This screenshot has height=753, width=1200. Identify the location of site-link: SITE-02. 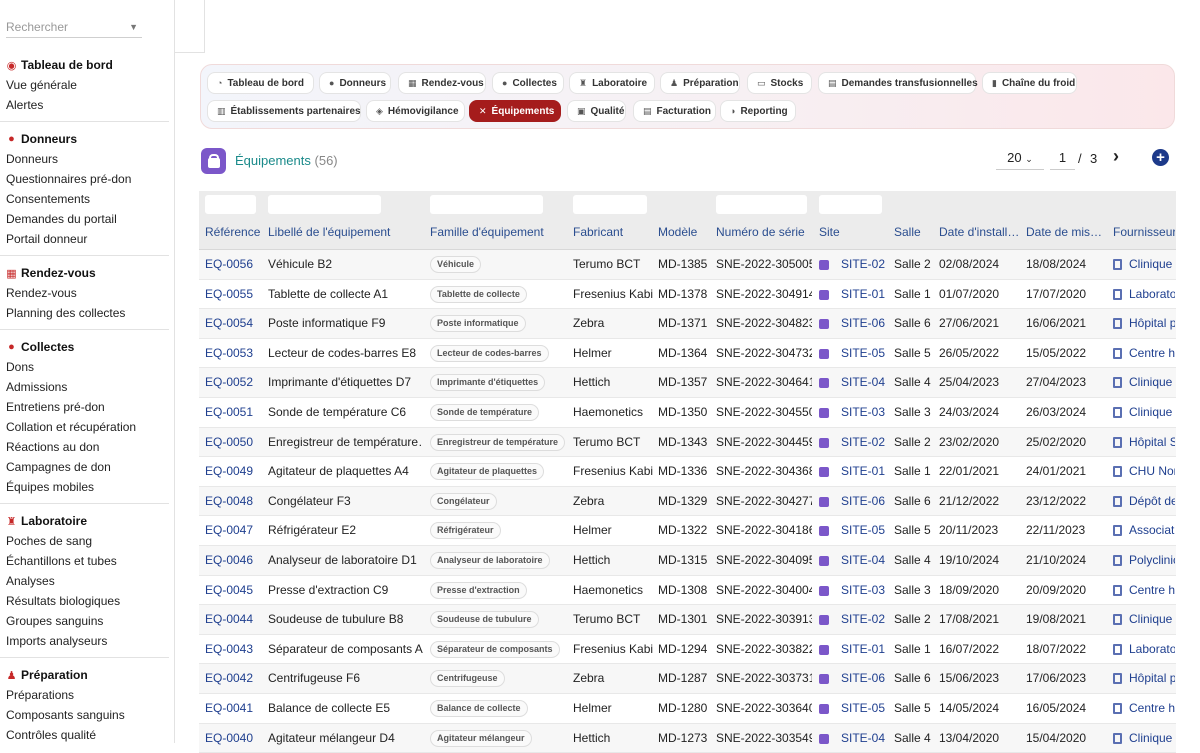
(864, 442).